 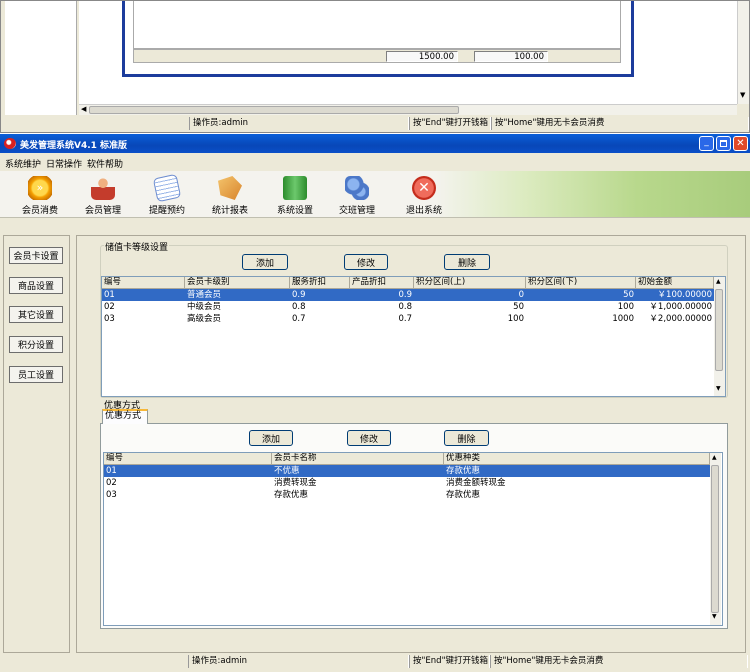 I want to click on toolbar-report: 统计报表, so click(x=230, y=196).